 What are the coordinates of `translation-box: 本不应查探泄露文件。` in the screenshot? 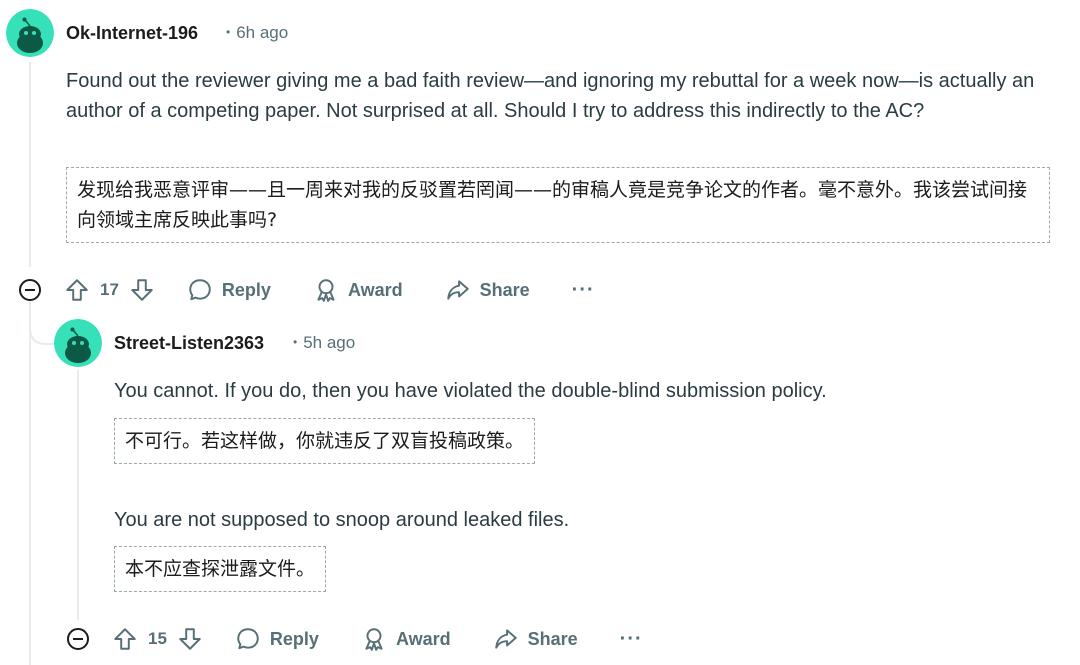 It's located at (220, 569).